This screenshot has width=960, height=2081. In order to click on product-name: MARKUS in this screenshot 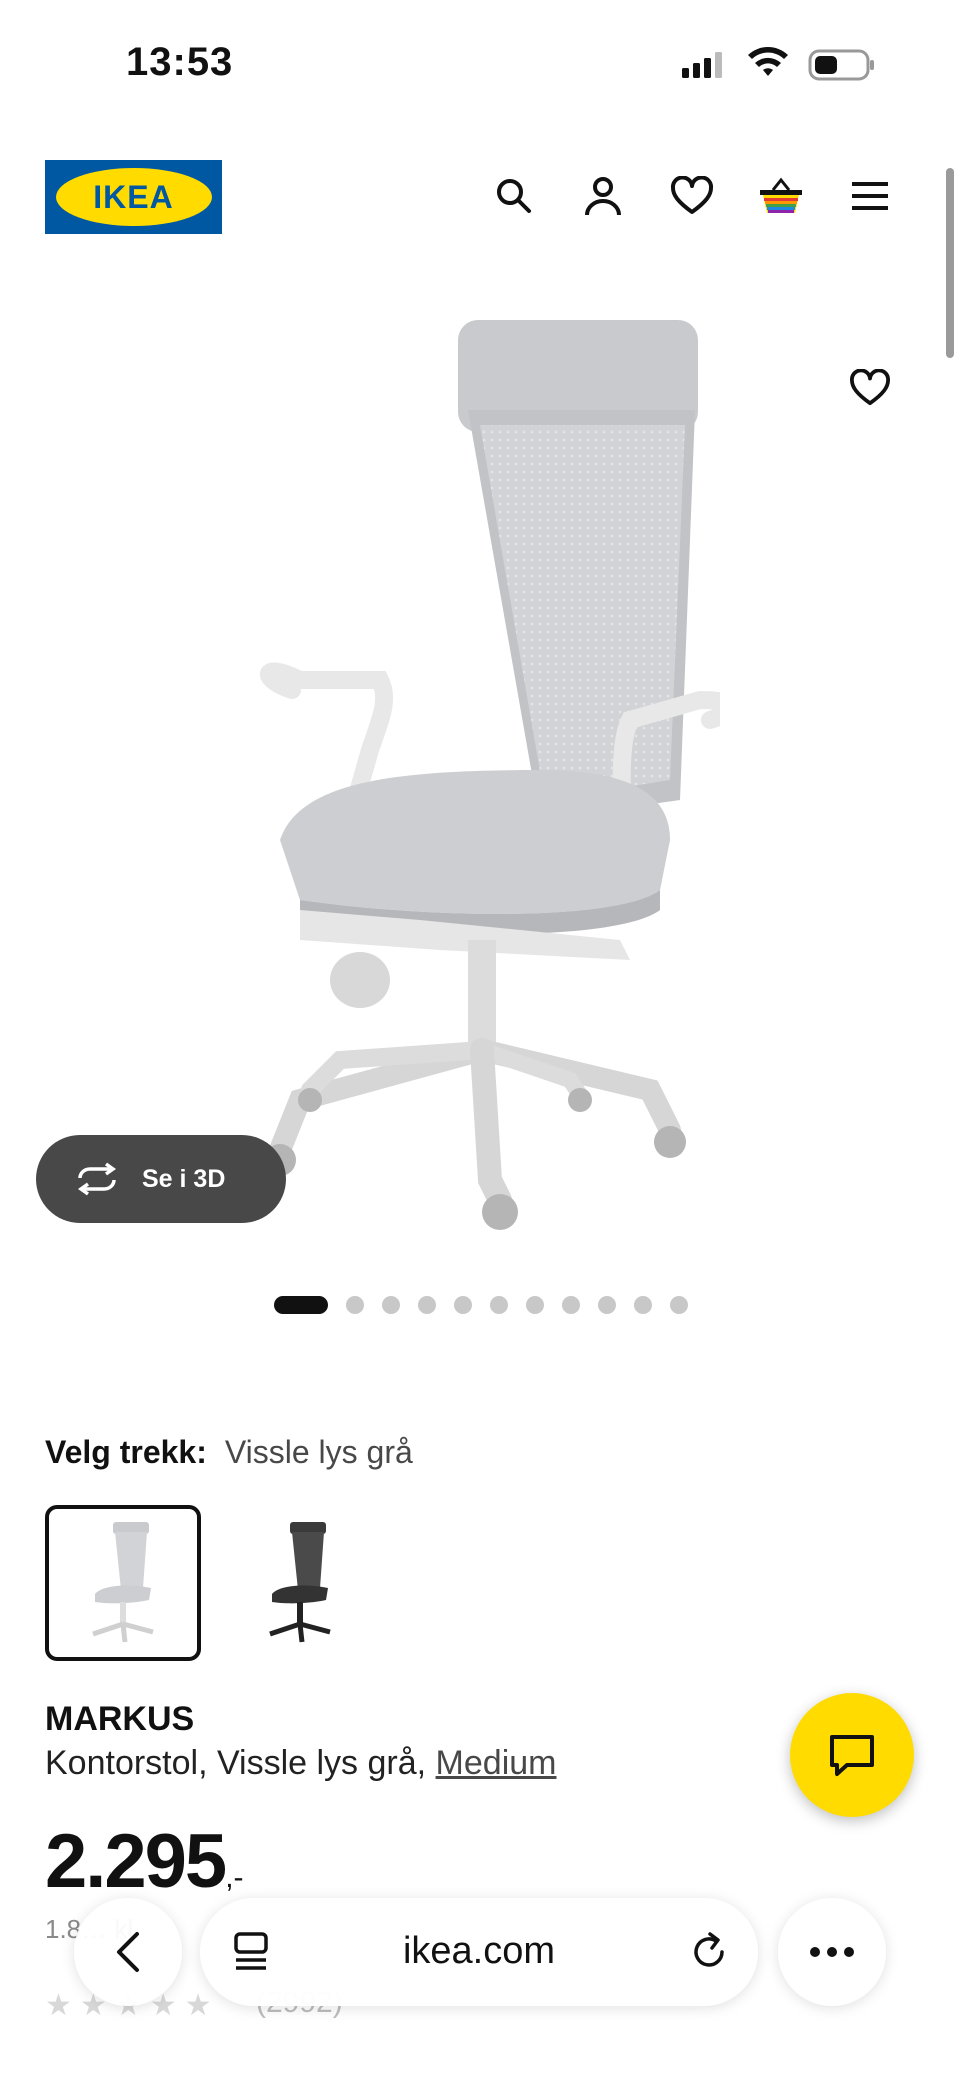, I will do `click(120, 1719)`.